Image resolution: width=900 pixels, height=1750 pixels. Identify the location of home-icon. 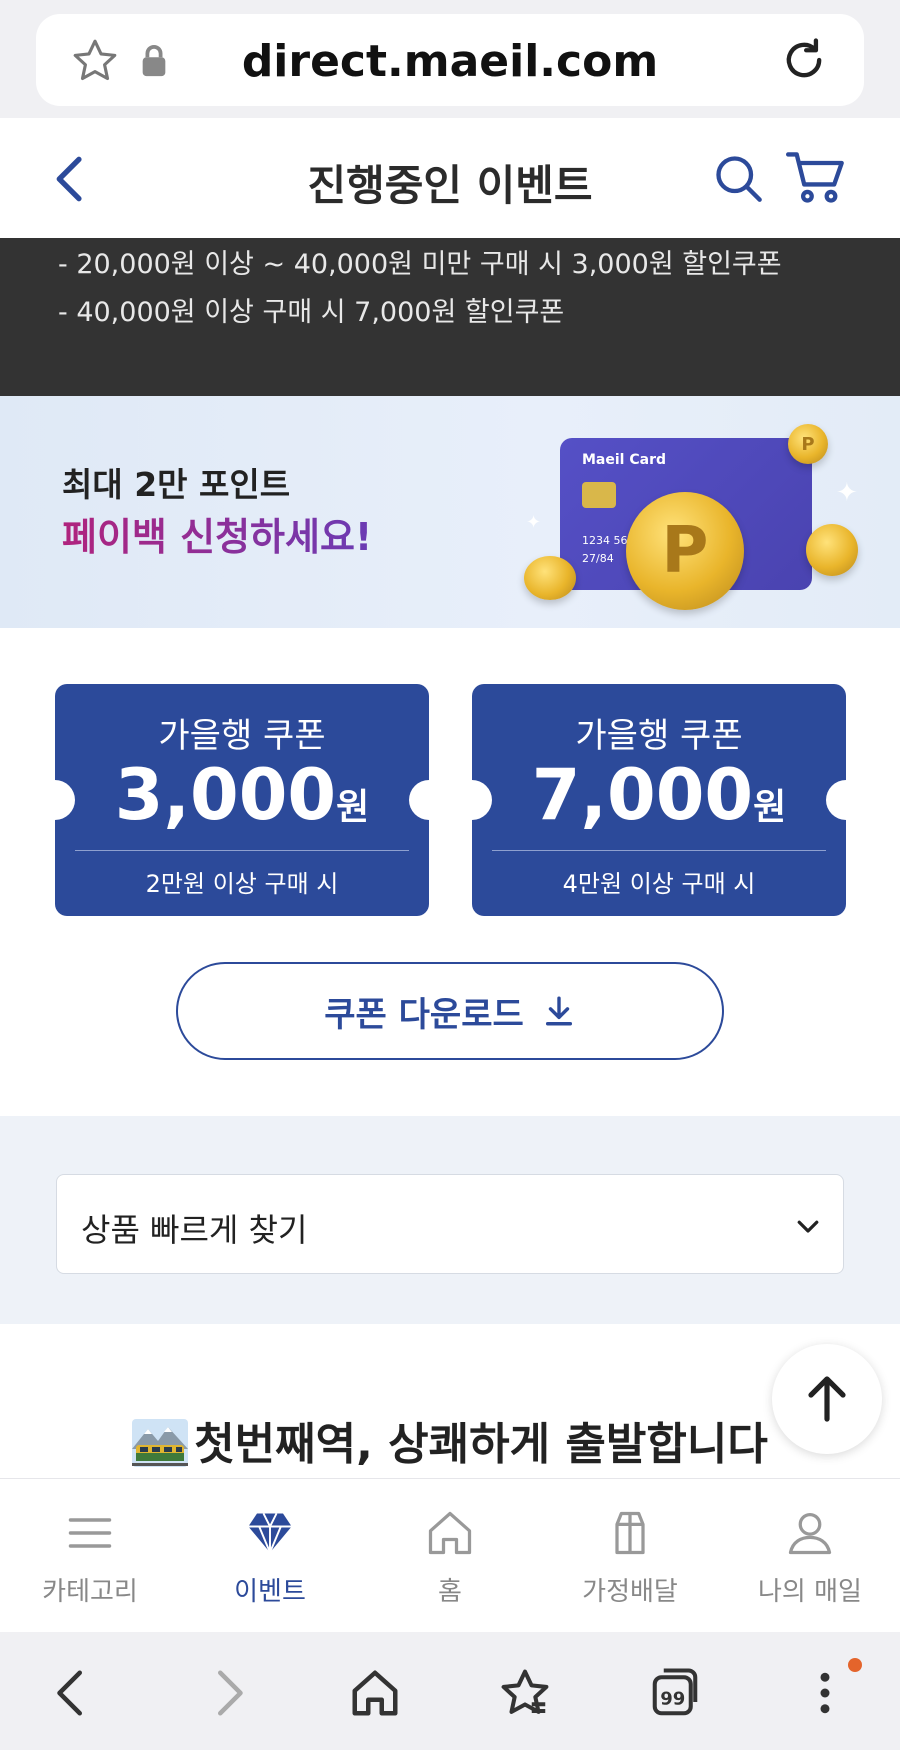
(450, 1533).